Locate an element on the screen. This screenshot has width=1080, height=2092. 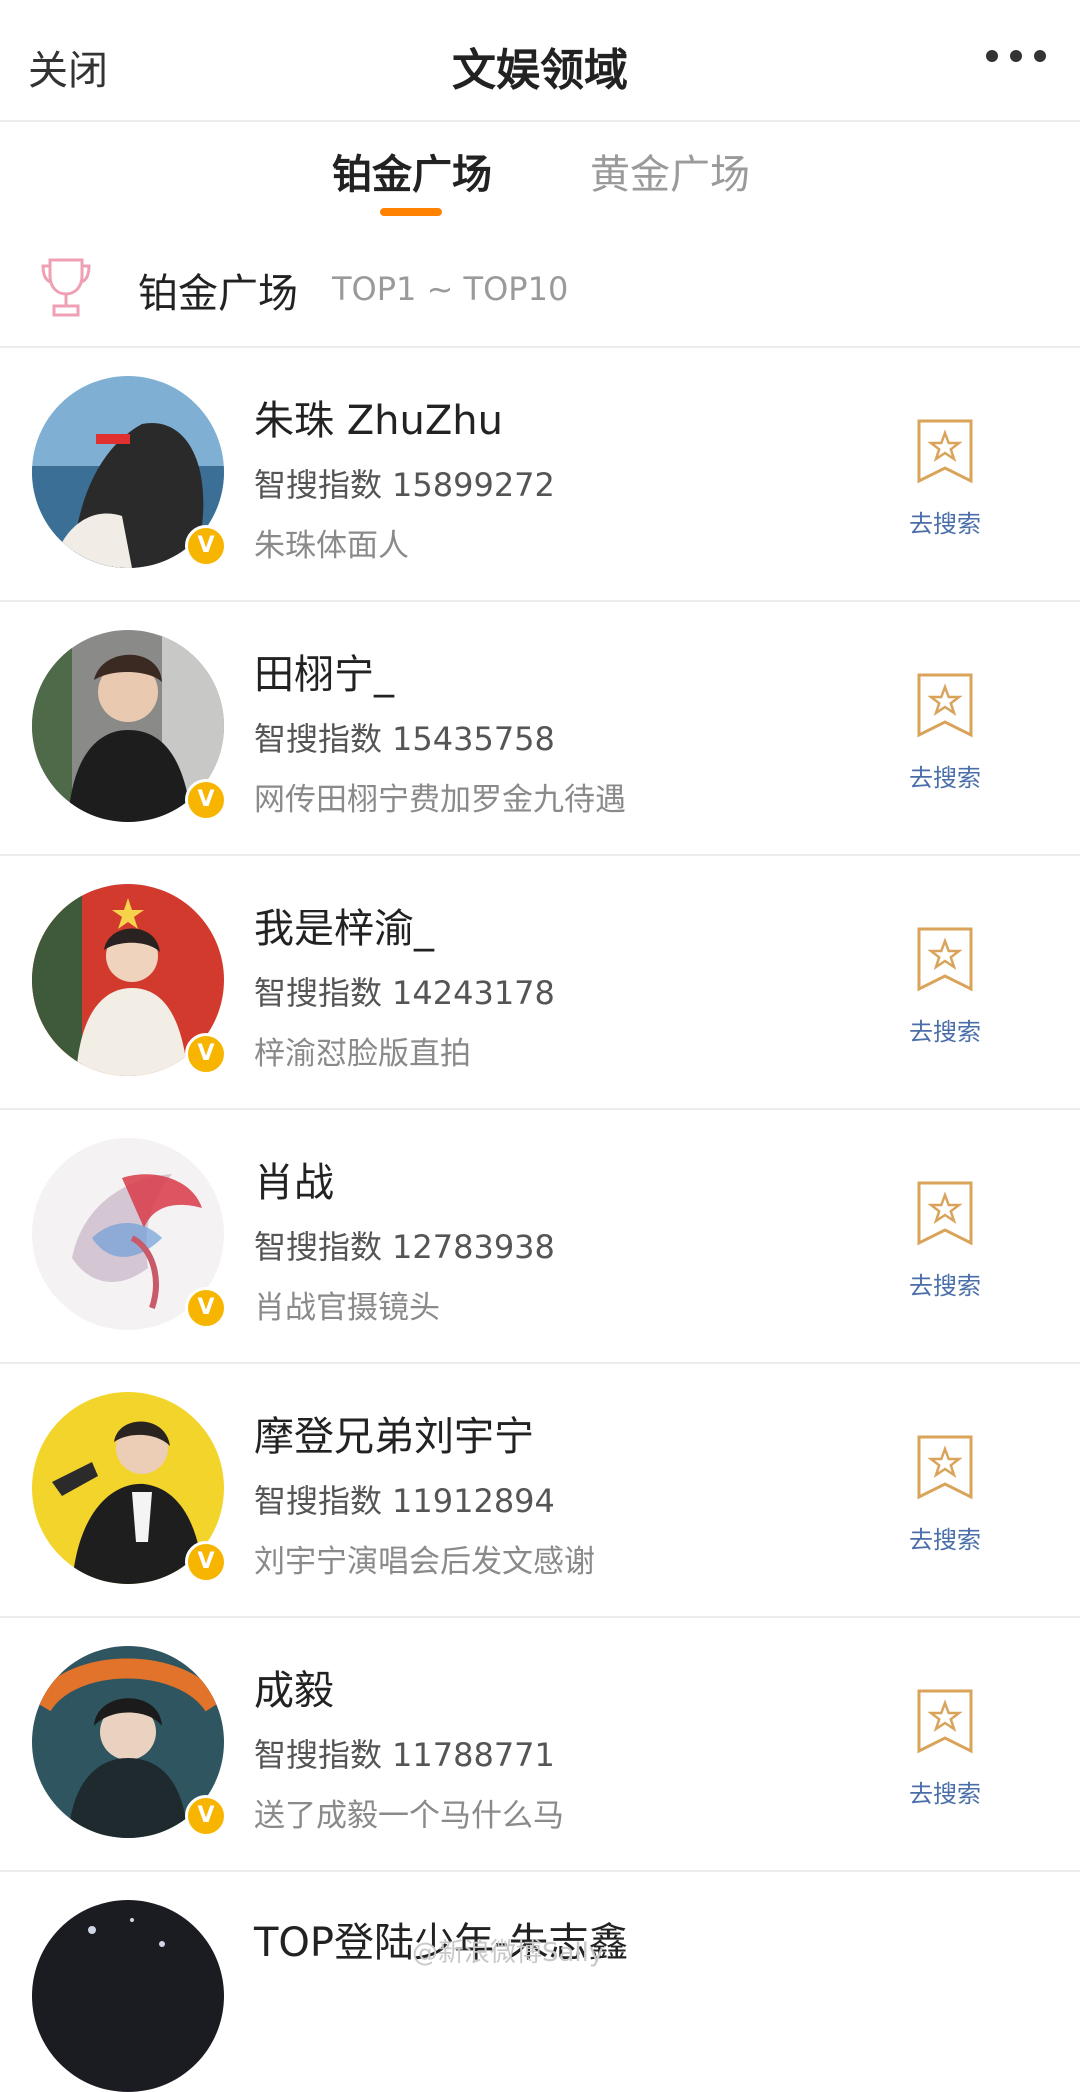
hot-topic: 刘宇宁演唱会后发文感谢 is located at coordinates (424, 1558).